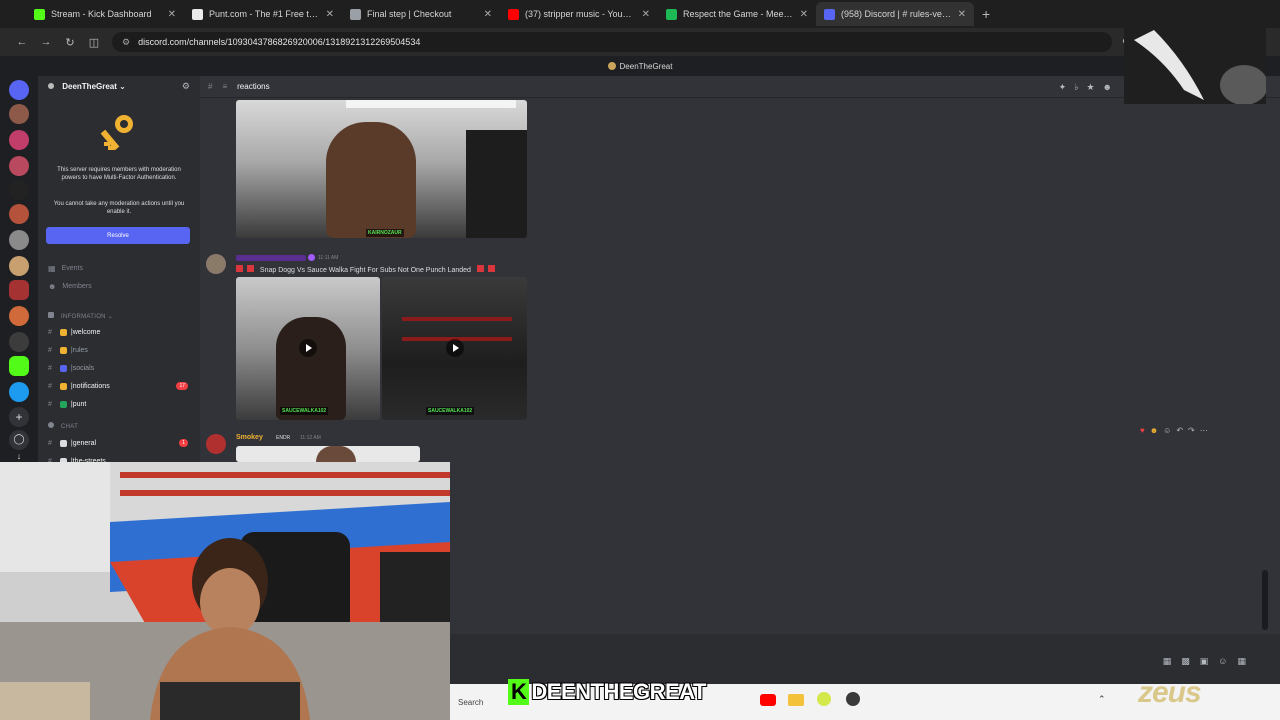 This screenshot has height=720, width=1280. I want to click on channel-item-general: # | general 1, so click(121, 443).